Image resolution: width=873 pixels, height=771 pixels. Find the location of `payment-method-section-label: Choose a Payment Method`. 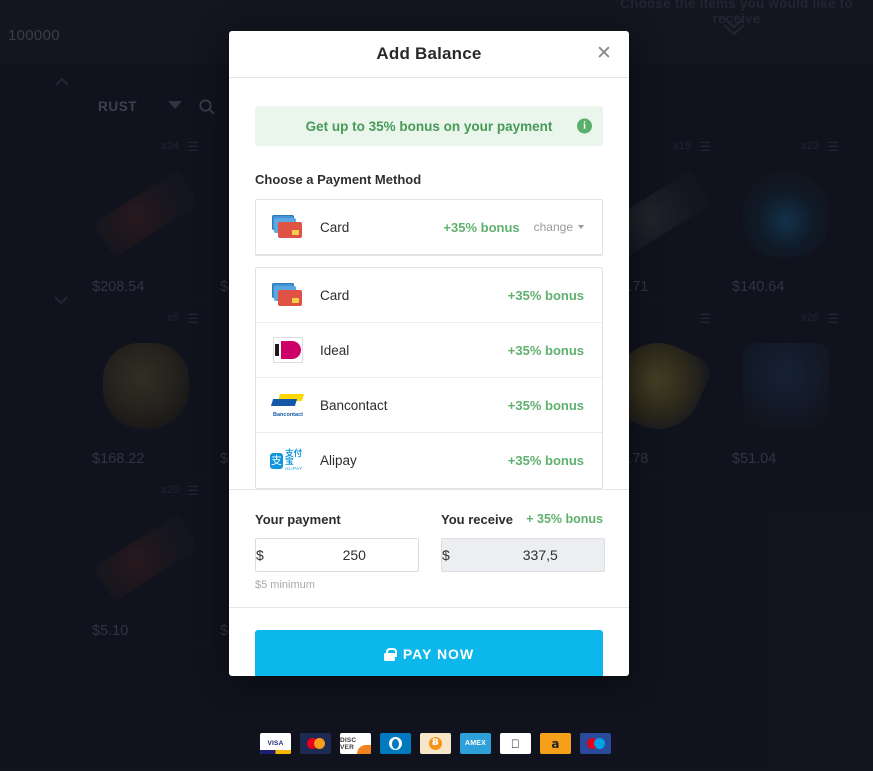

payment-method-section-label: Choose a Payment Method is located at coordinates (338, 179).